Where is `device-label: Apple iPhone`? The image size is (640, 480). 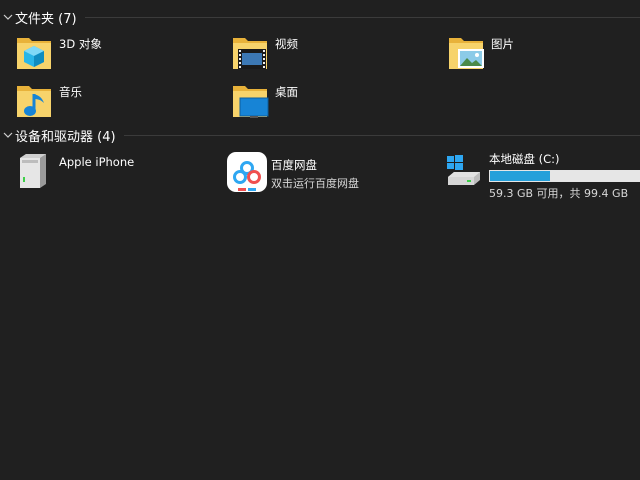 device-label: Apple iPhone is located at coordinates (97, 162).